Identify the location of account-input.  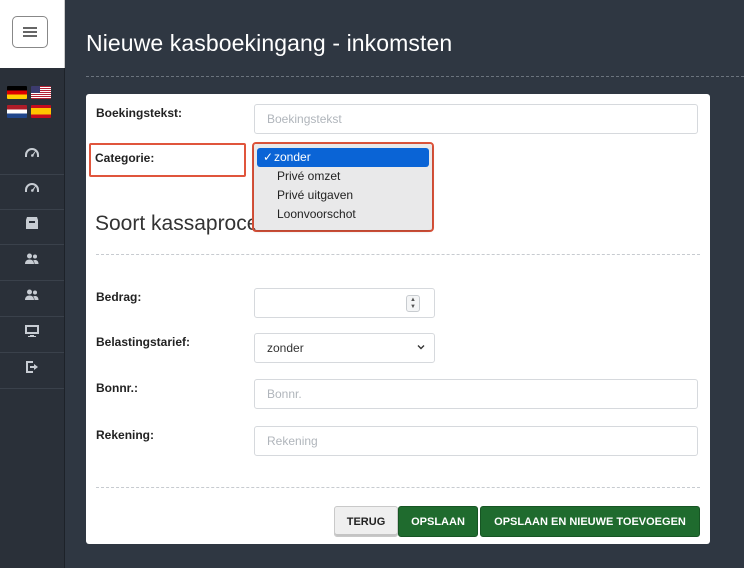
(476, 441).